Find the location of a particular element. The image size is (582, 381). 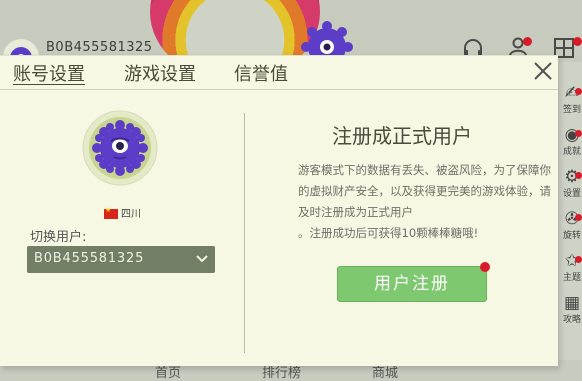

dialog-tabs: 账号设置 游戏设置 信誉值 is located at coordinates (279, 73).